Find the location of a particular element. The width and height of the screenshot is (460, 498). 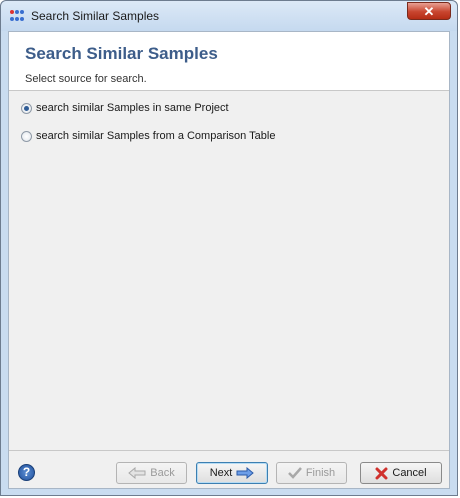

close-icon: ✕ is located at coordinates (429, 11).